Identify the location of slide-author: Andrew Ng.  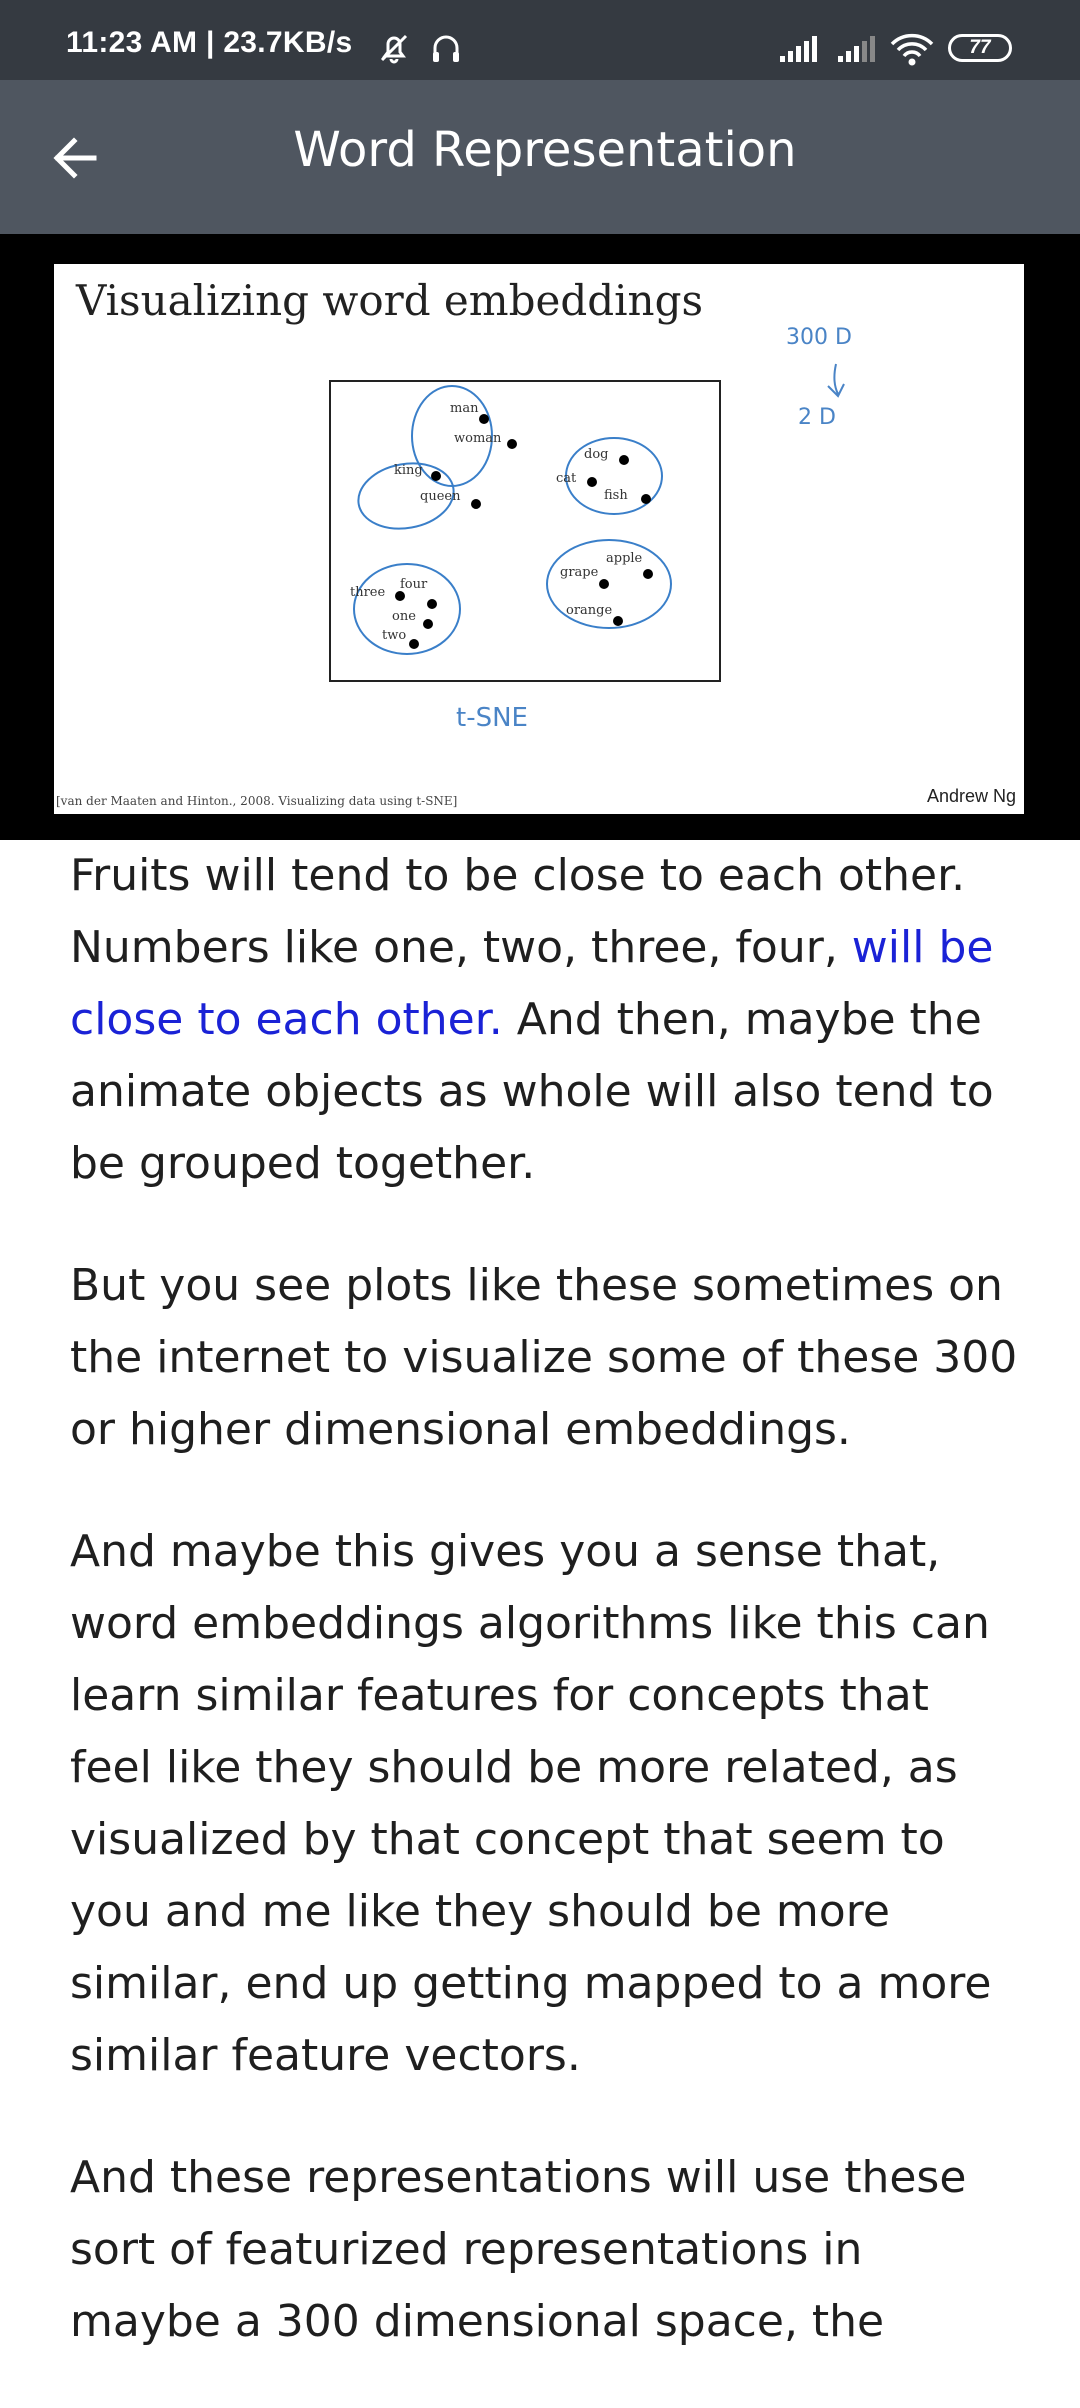
(971, 796).